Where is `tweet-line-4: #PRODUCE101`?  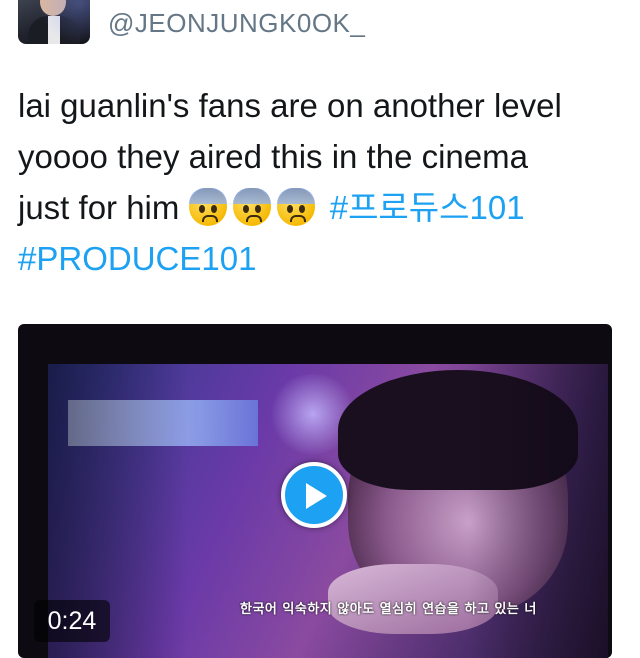 tweet-line-4: #PRODUCE101 is located at coordinates (323, 258).